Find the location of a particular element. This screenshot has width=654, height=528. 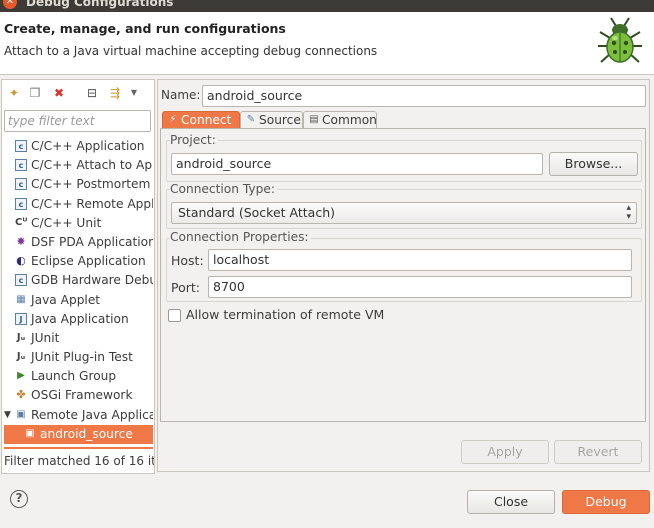

filter-field is located at coordinates (77, 121).